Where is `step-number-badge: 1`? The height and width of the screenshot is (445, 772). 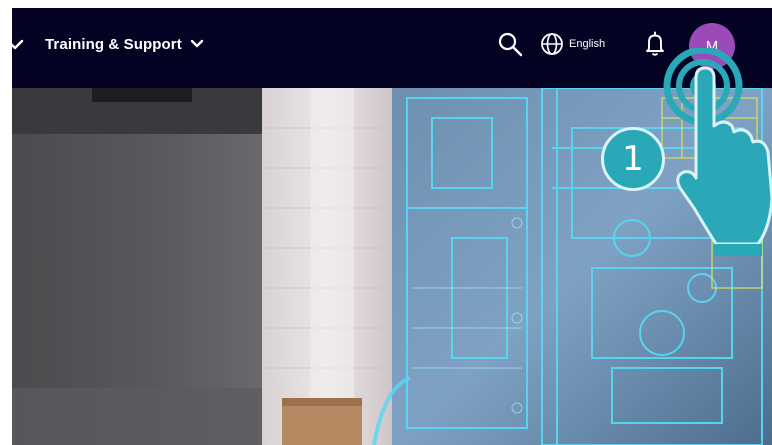
step-number-badge: 1 is located at coordinates (633, 159).